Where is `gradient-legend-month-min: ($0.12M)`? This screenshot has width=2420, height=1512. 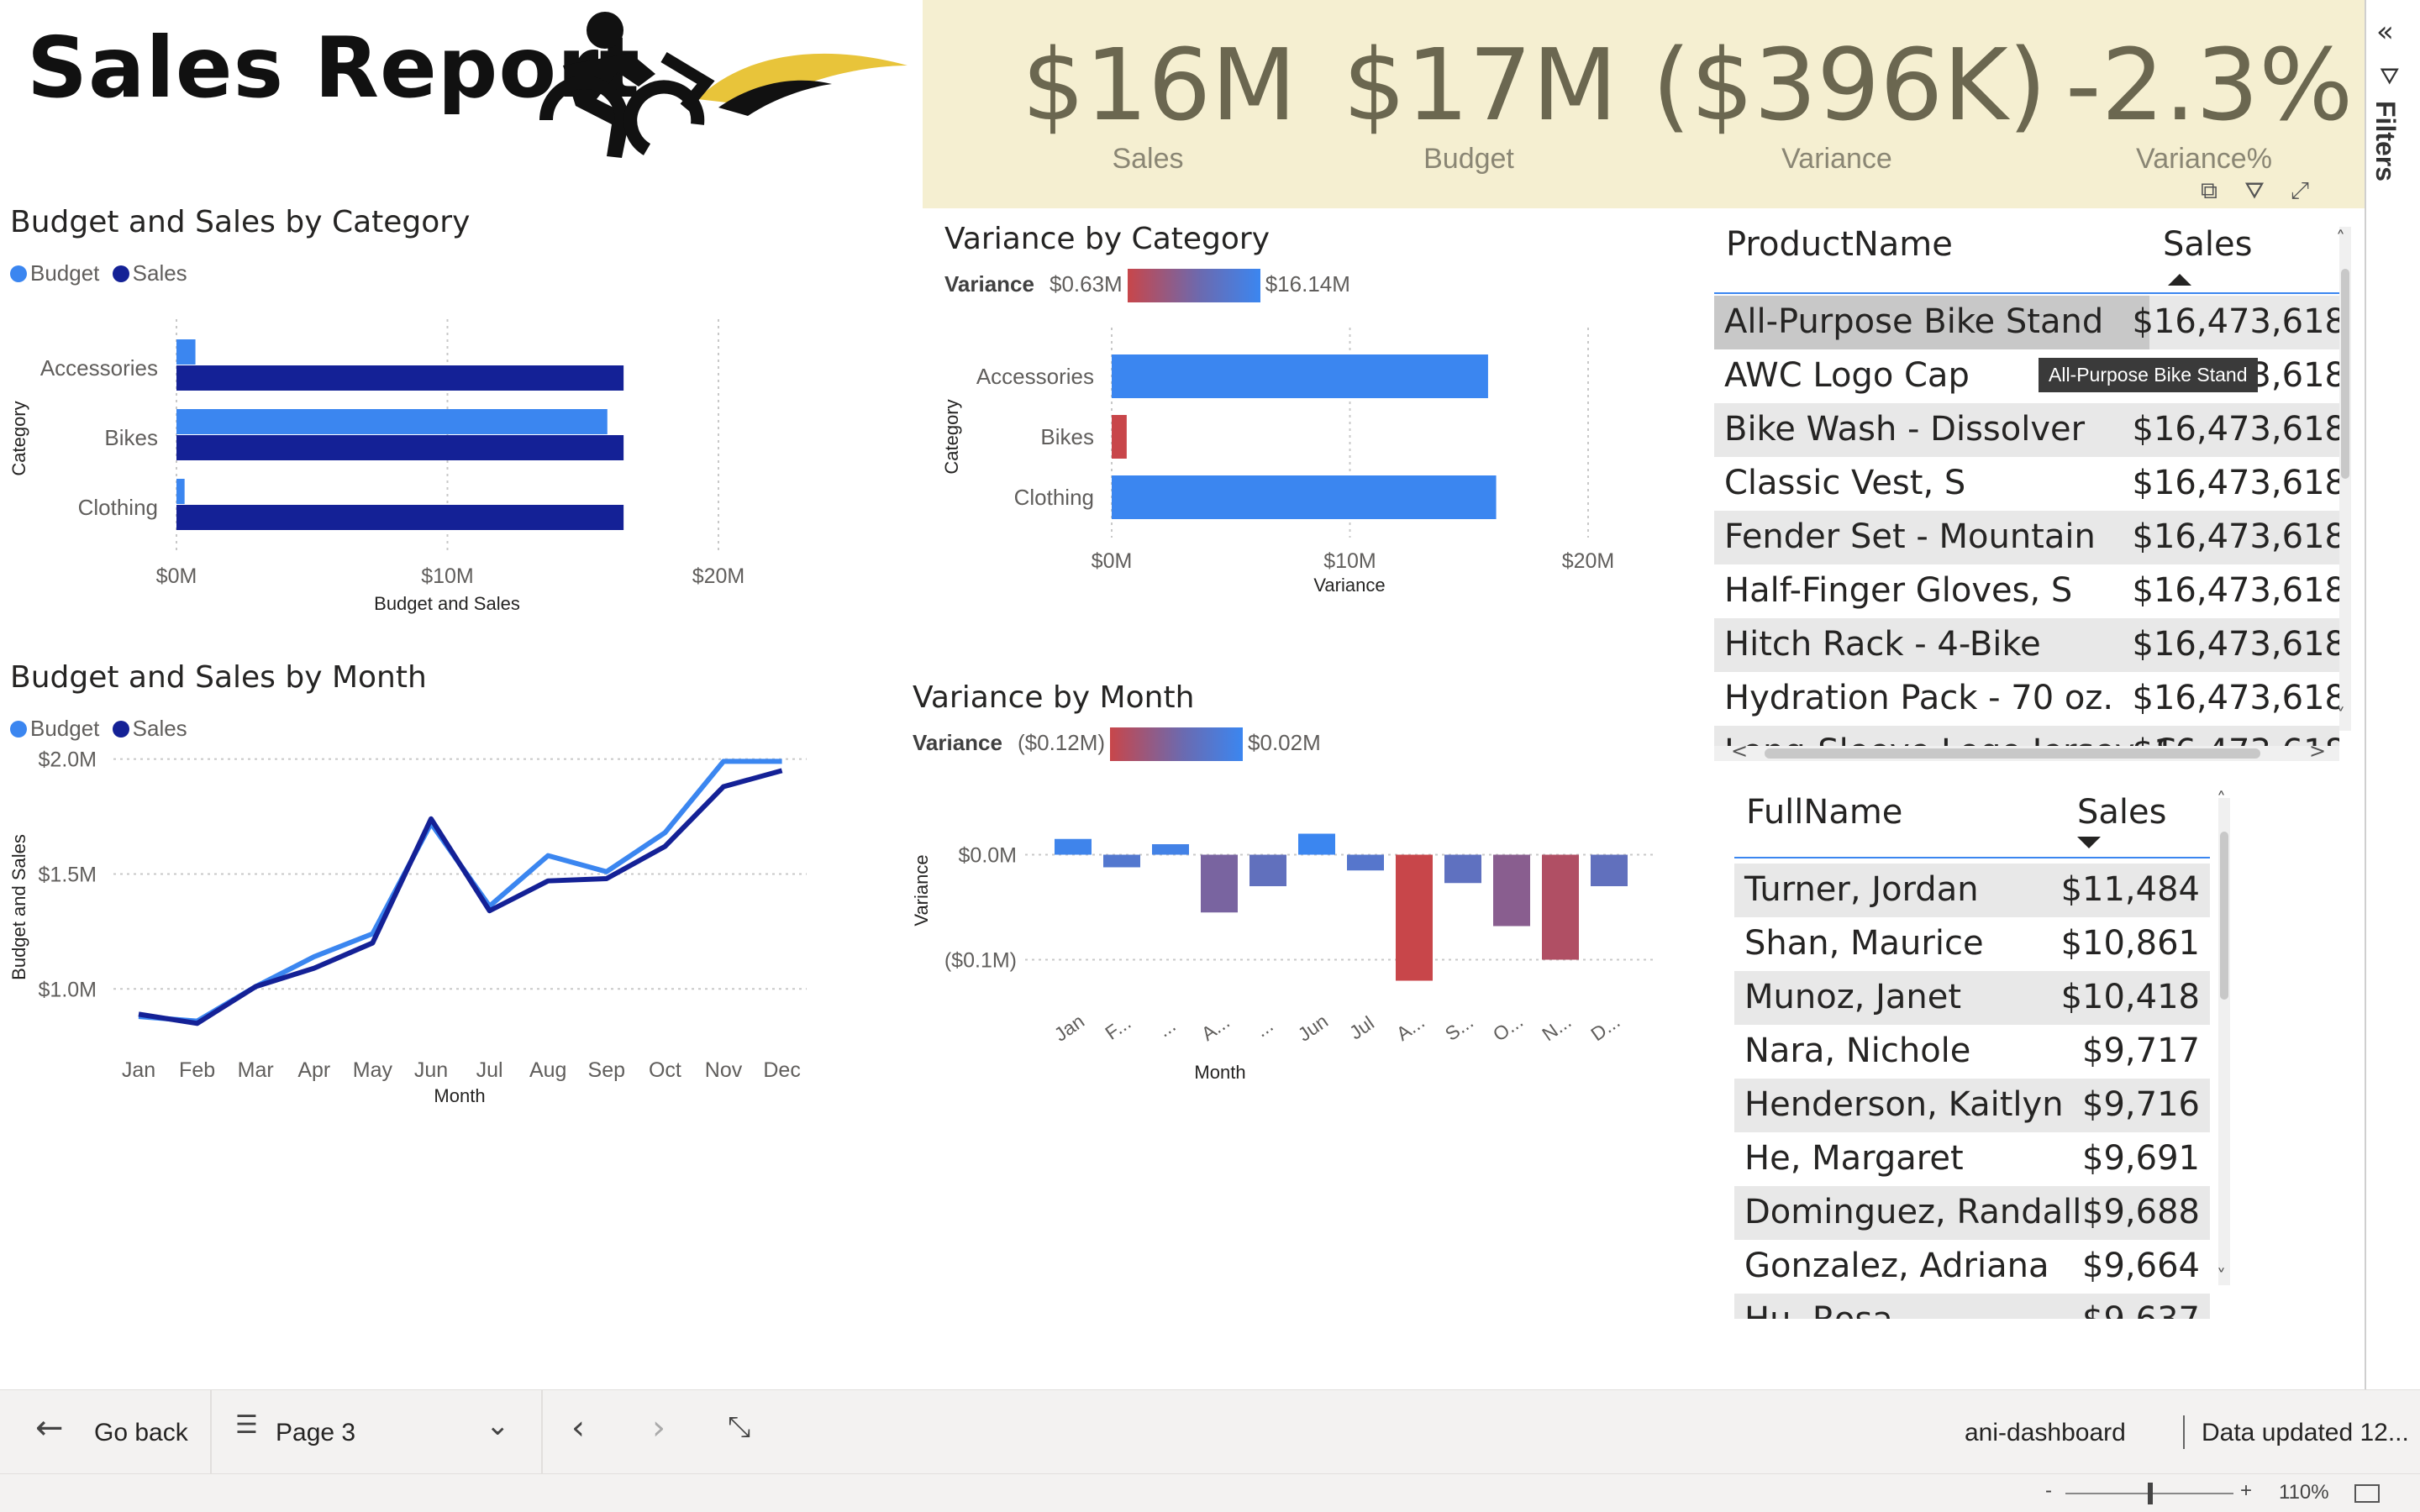 gradient-legend-month-min: ($0.12M) is located at coordinates (1061, 742).